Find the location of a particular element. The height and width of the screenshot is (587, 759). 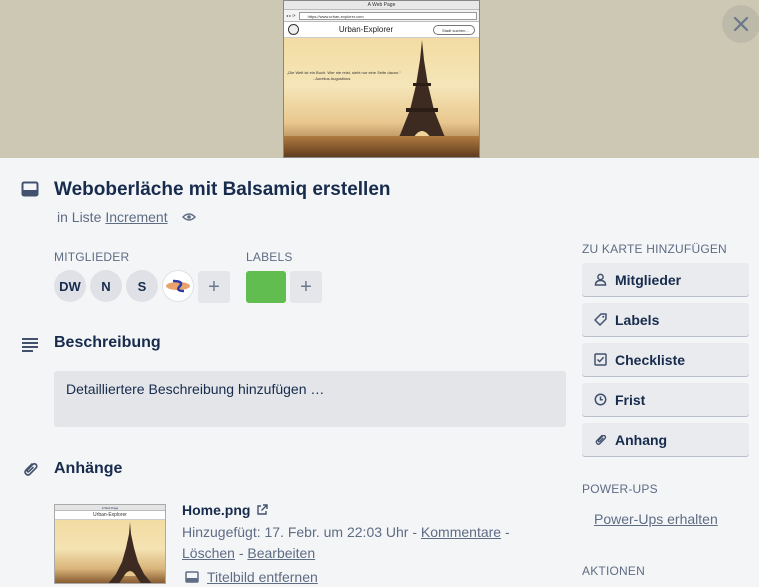

close-button is located at coordinates (740, 24).